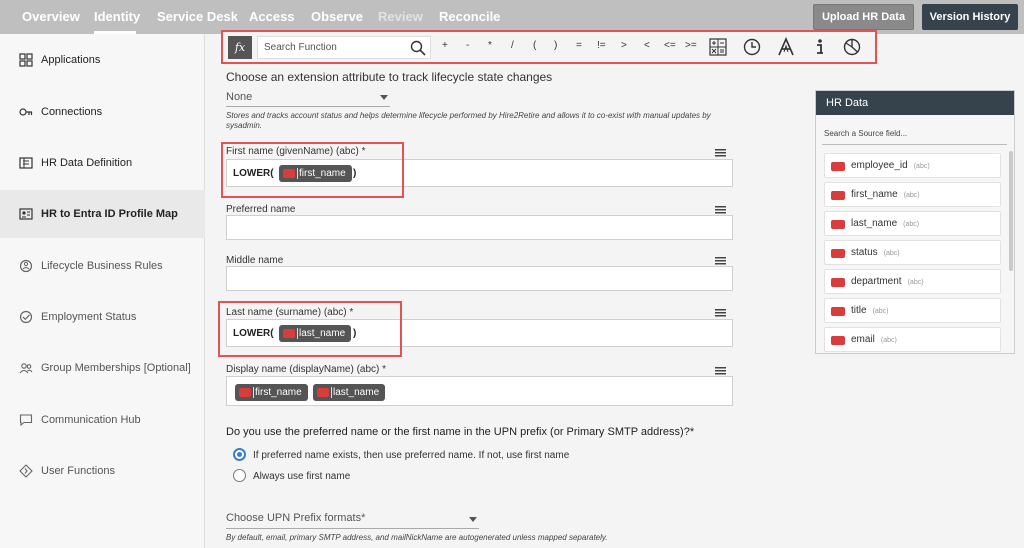  I want to click on operator-close-paren: ), so click(555, 45).